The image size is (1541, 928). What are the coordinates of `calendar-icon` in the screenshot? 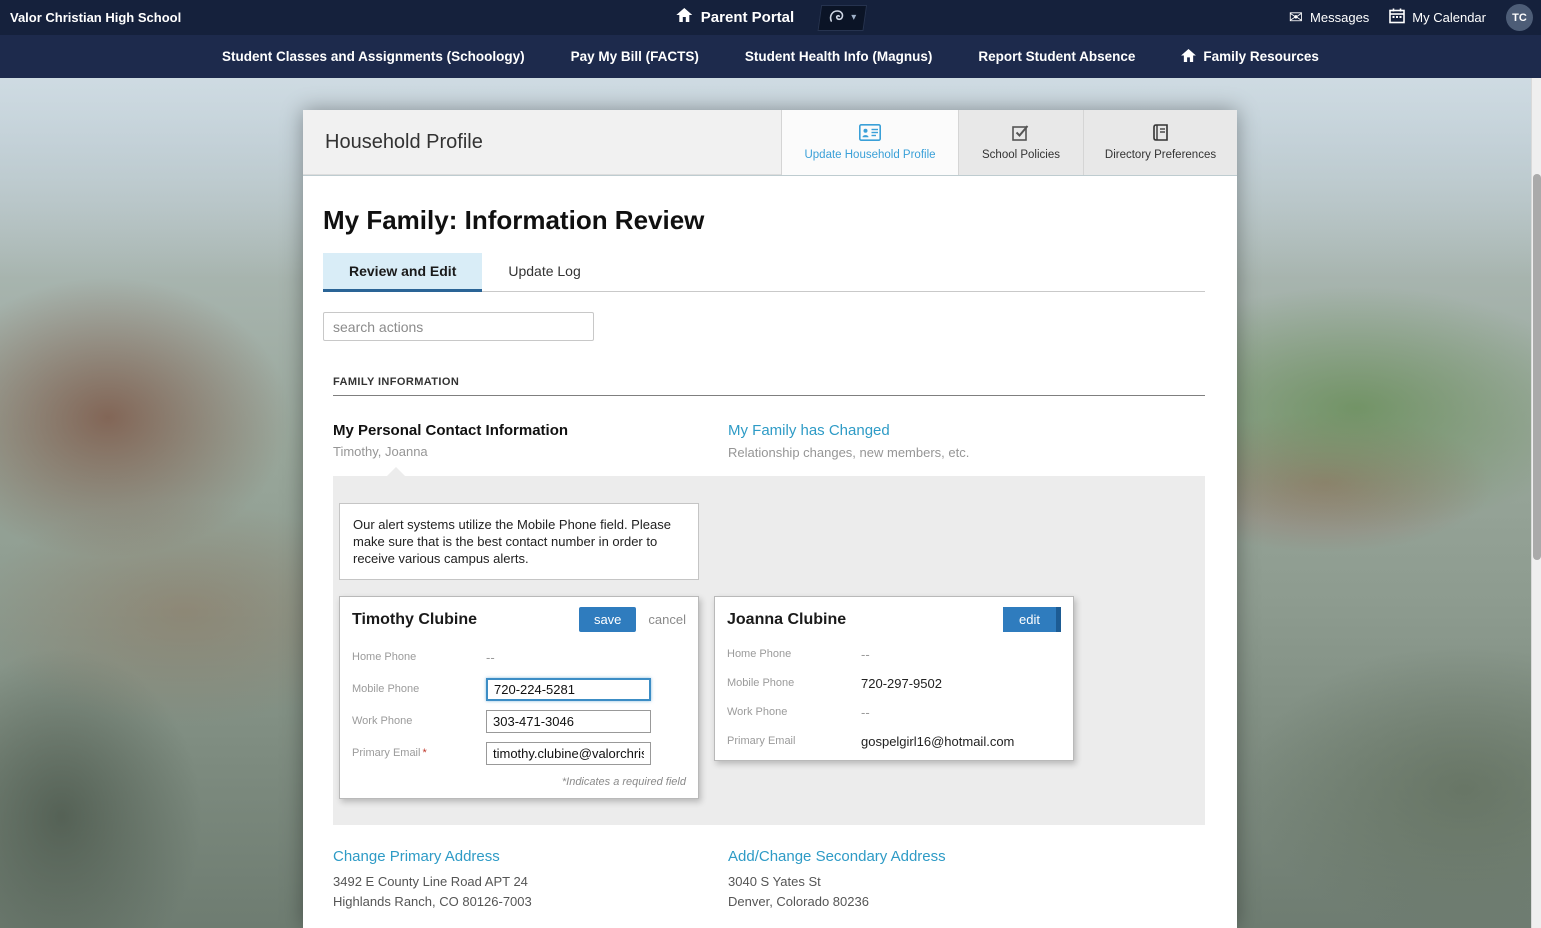 It's located at (1397, 17).